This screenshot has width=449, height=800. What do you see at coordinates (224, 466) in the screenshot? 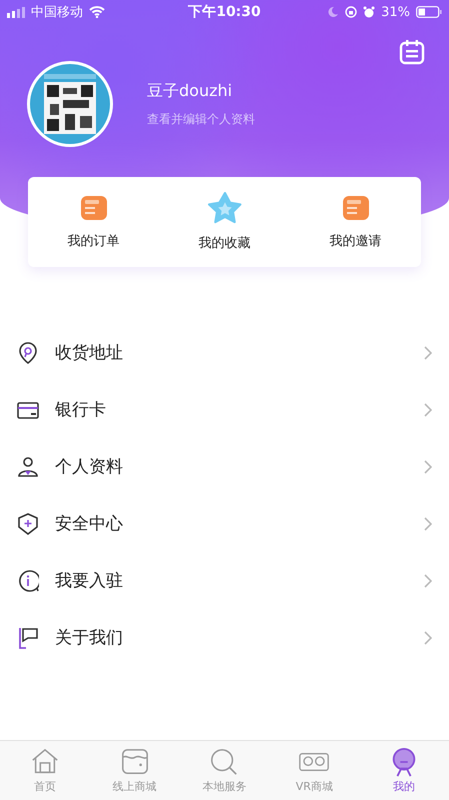
I see `menu-item: 个人资料` at bounding box center [224, 466].